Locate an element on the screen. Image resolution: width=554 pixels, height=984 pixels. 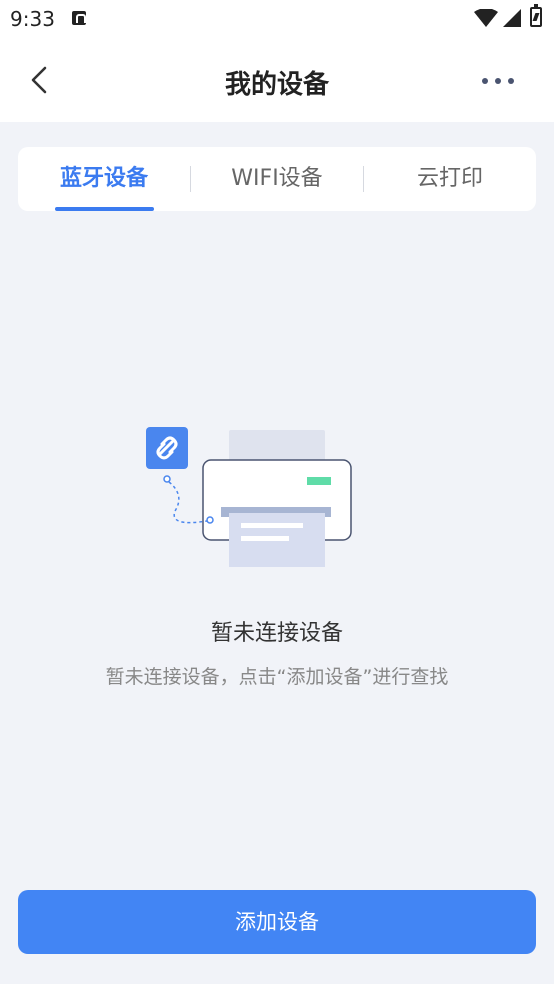
battery-icon is located at coordinates (536, 15).